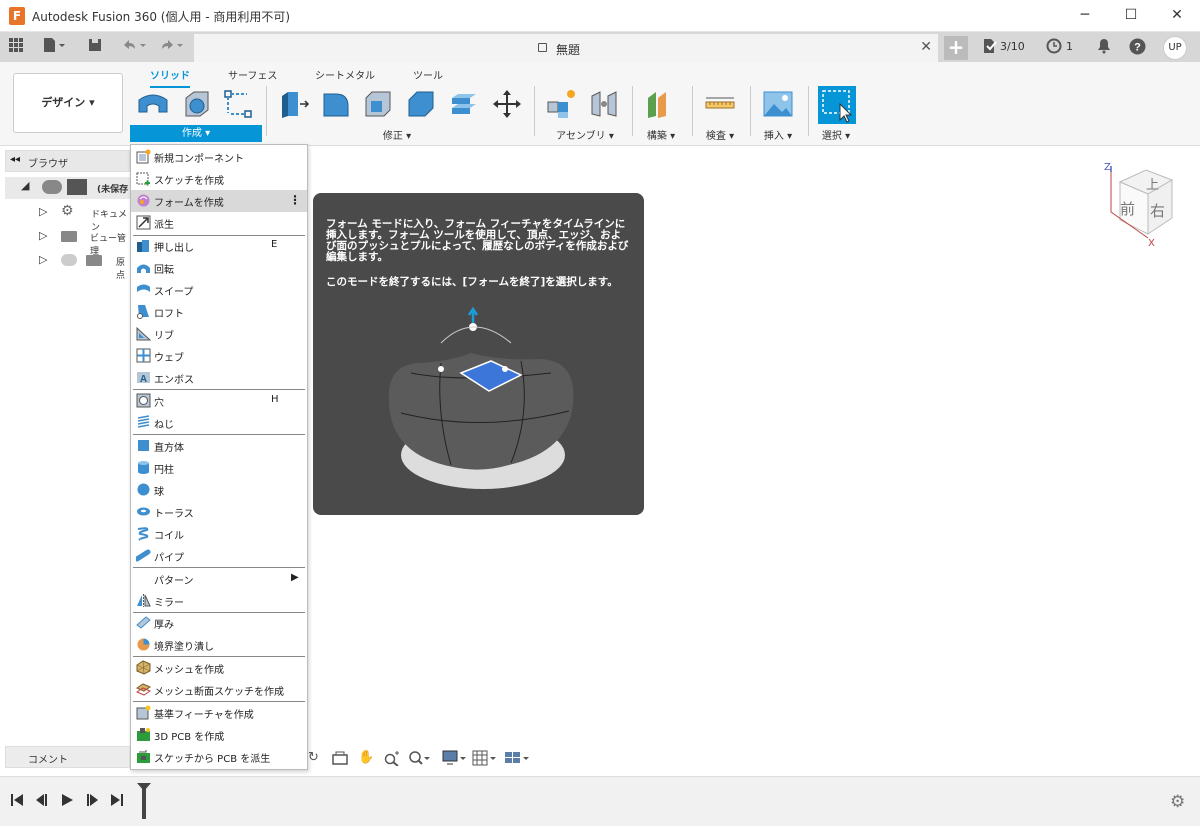  I want to click on tree-item-origin: ▷ 原点, so click(83, 265).